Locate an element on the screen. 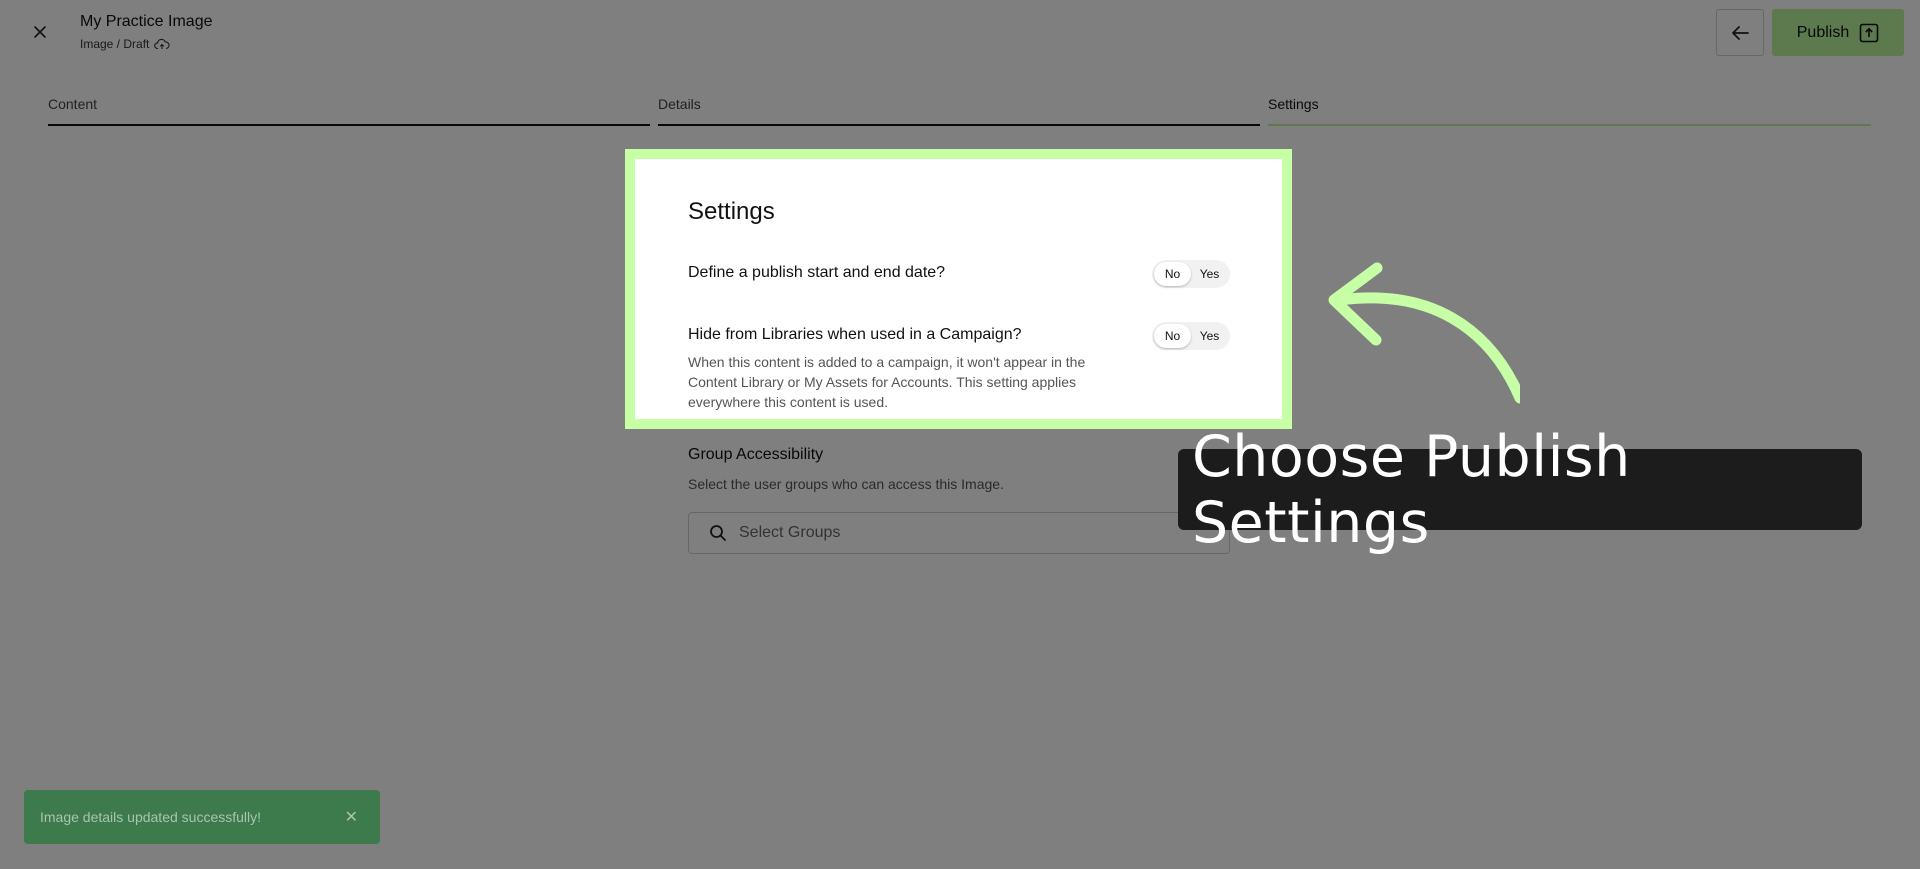 This screenshot has height=869, width=1920. tab-label: Content is located at coordinates (73, 104).